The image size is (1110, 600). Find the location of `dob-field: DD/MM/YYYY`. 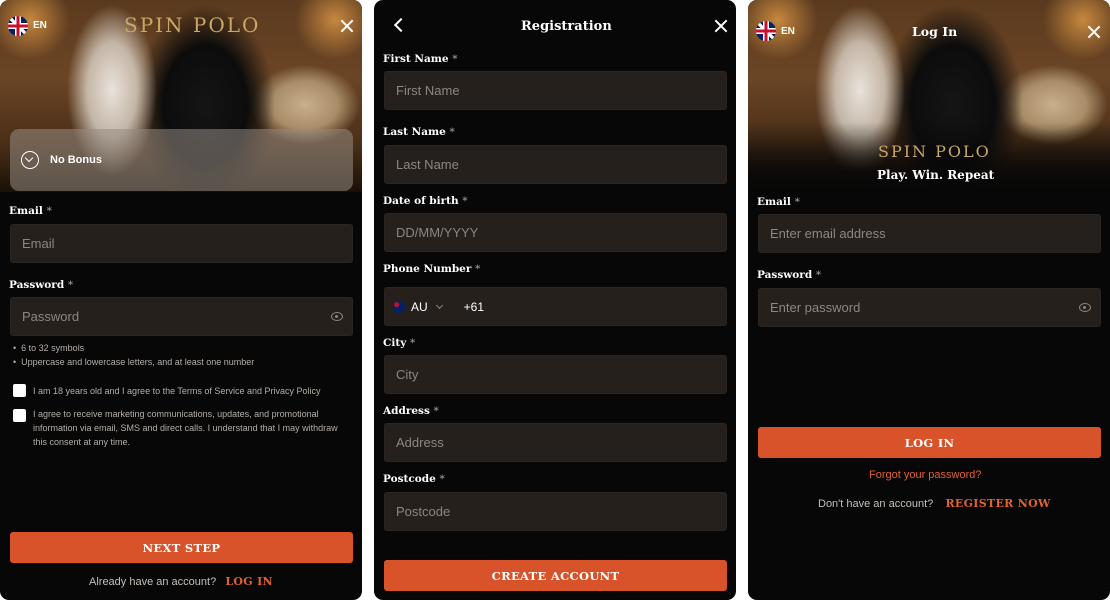

dob-field: DD/MM/YYYY is located at coordinates (555, 232).